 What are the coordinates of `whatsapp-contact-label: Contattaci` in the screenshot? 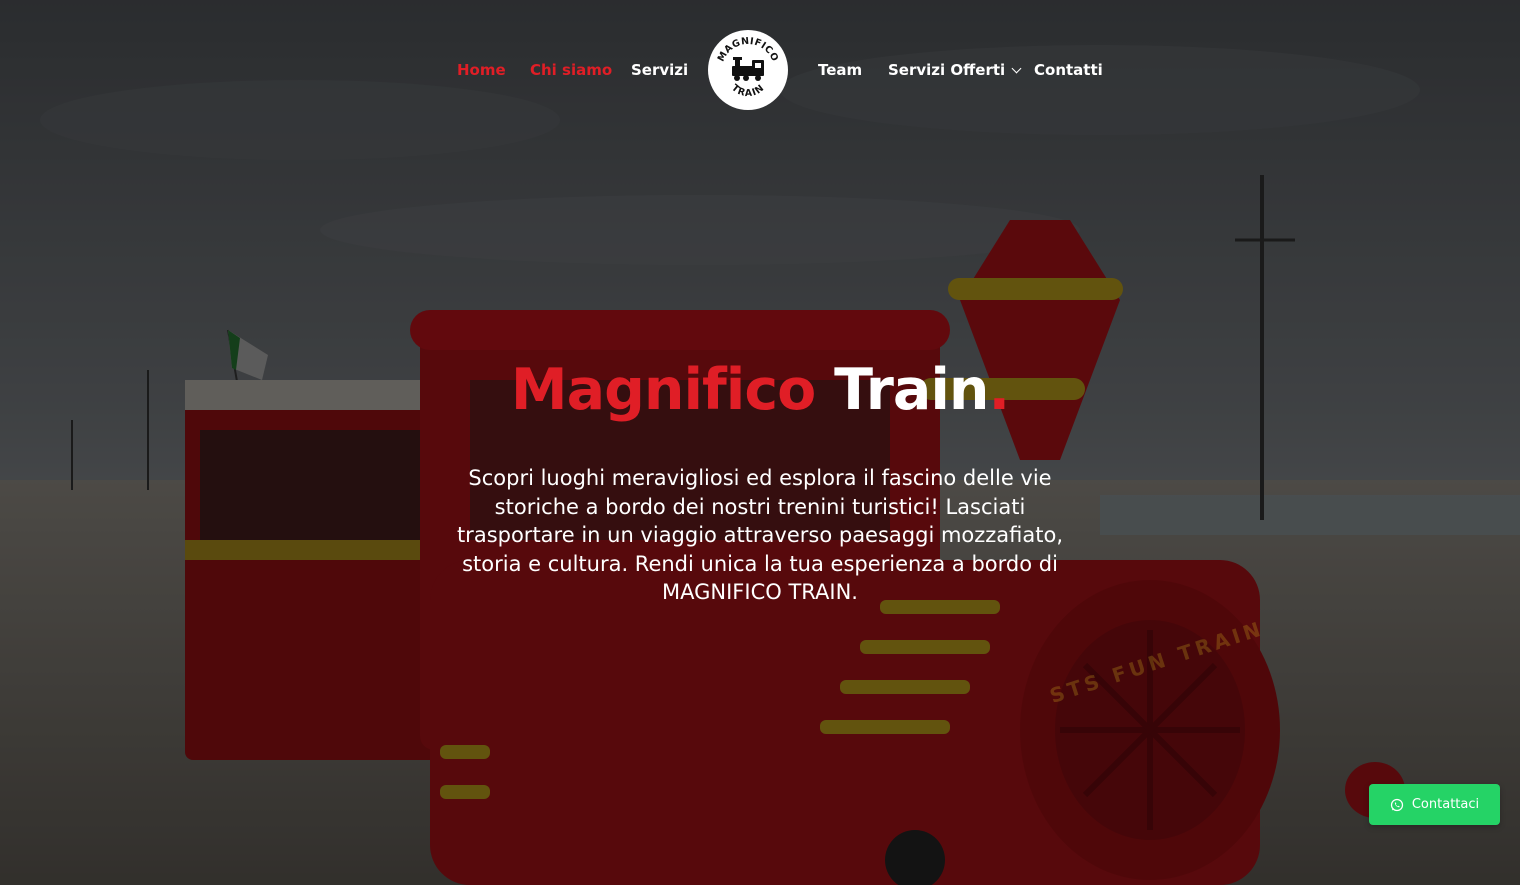 It's located at (1445, 804).